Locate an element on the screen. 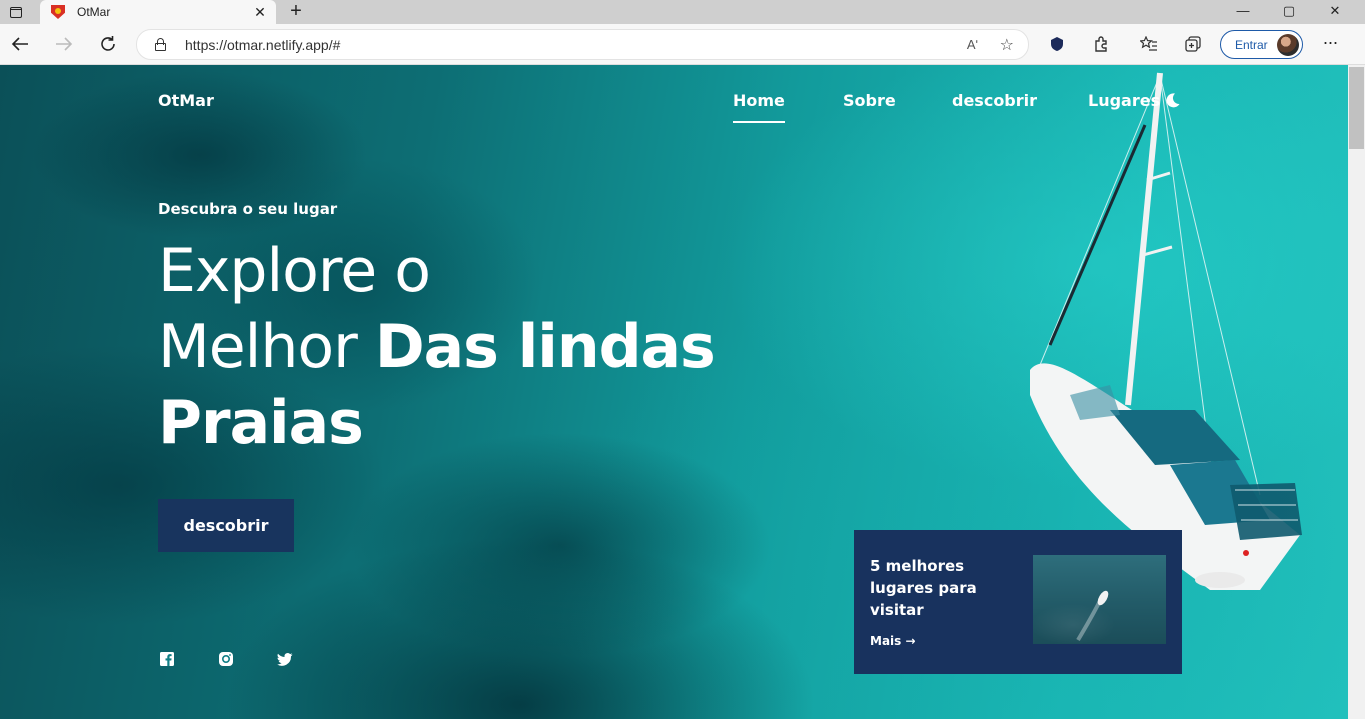 The height and width of the screenshot is (719, 1365). restore-button: ▢ is located at coordinates (1289, 12).